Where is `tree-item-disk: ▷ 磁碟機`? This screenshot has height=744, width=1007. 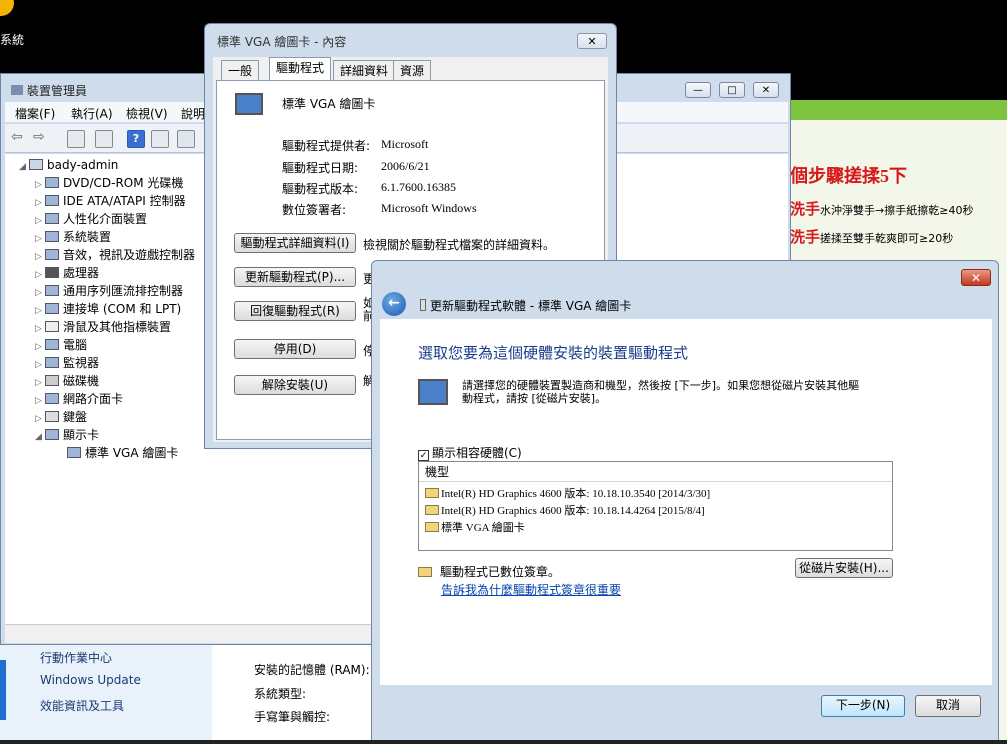 tree-item-disk: ▷ 磁碟機 is located at coordinates (67, 381).